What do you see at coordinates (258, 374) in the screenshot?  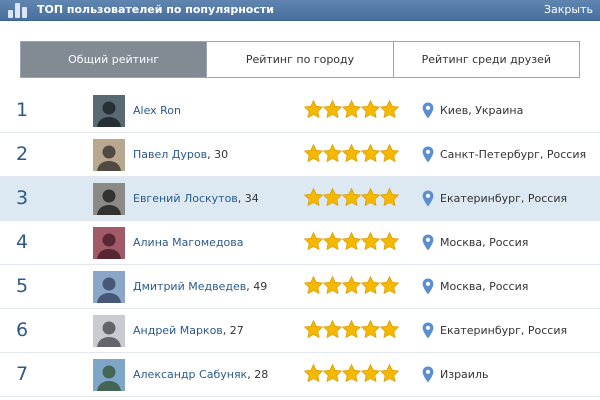 I see `user-age: , 28` at bounding box center [258, 374].